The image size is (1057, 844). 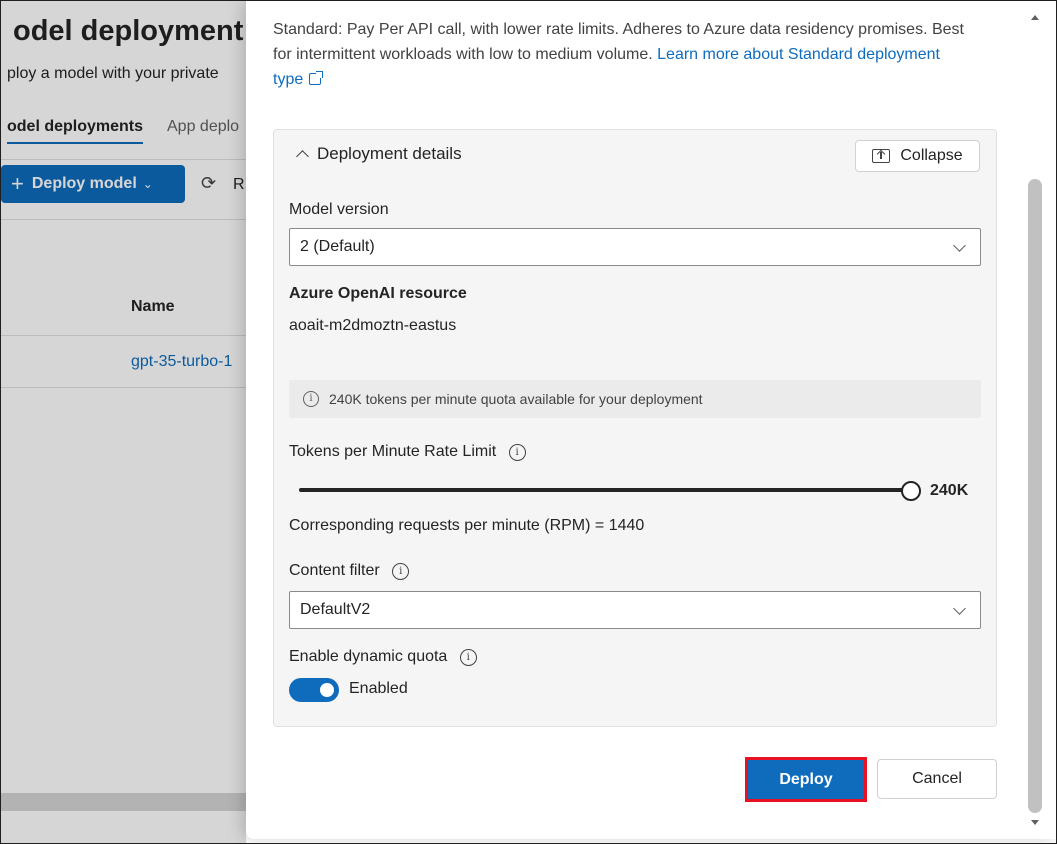 I want to click on chevron-up-icon, so click(x=302, y=156).